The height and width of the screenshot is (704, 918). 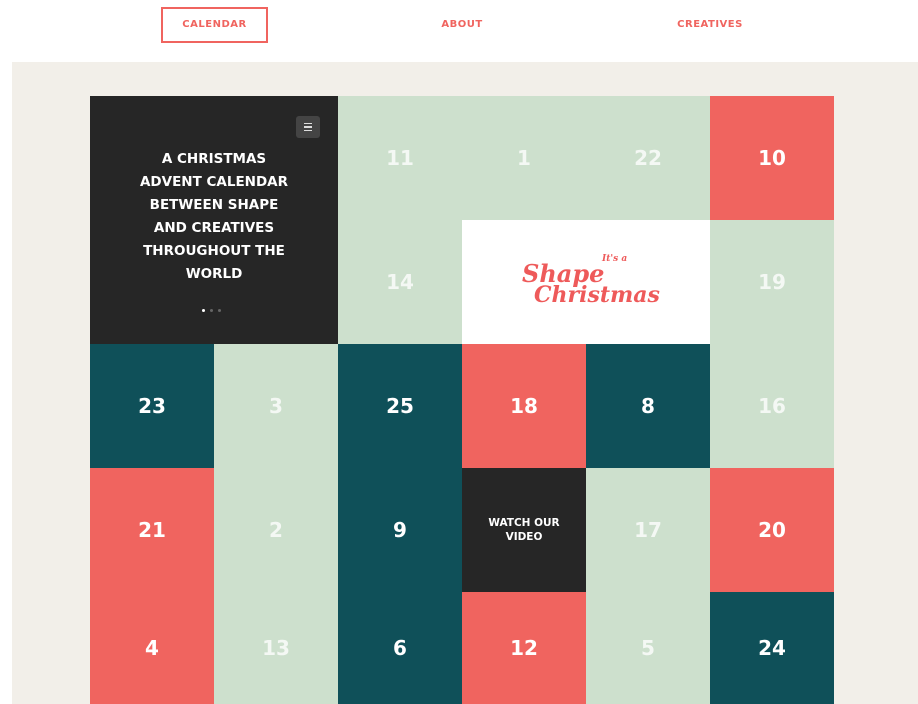 What do you see at coordinates (276, 530) in the screenshot?
I see `day-tile-2: 2` at bounding box center [276, 530].